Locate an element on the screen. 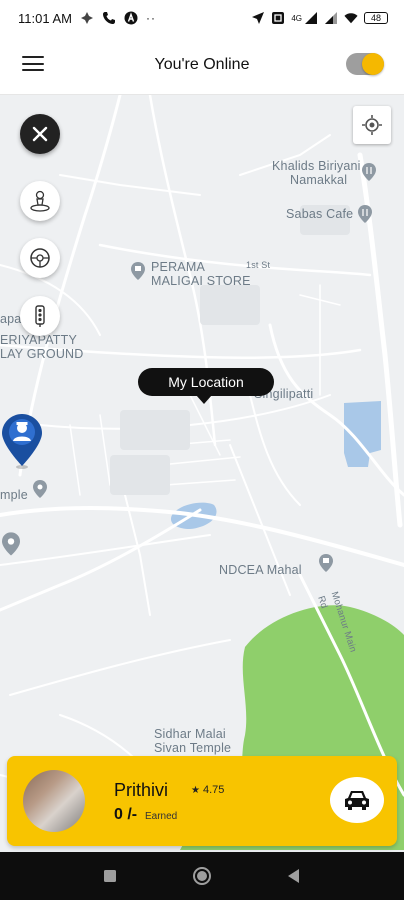 The height and width of the screenshot is (900, 404). map-label-khalids-2: Namakkal is located at coordinates (319, 180).